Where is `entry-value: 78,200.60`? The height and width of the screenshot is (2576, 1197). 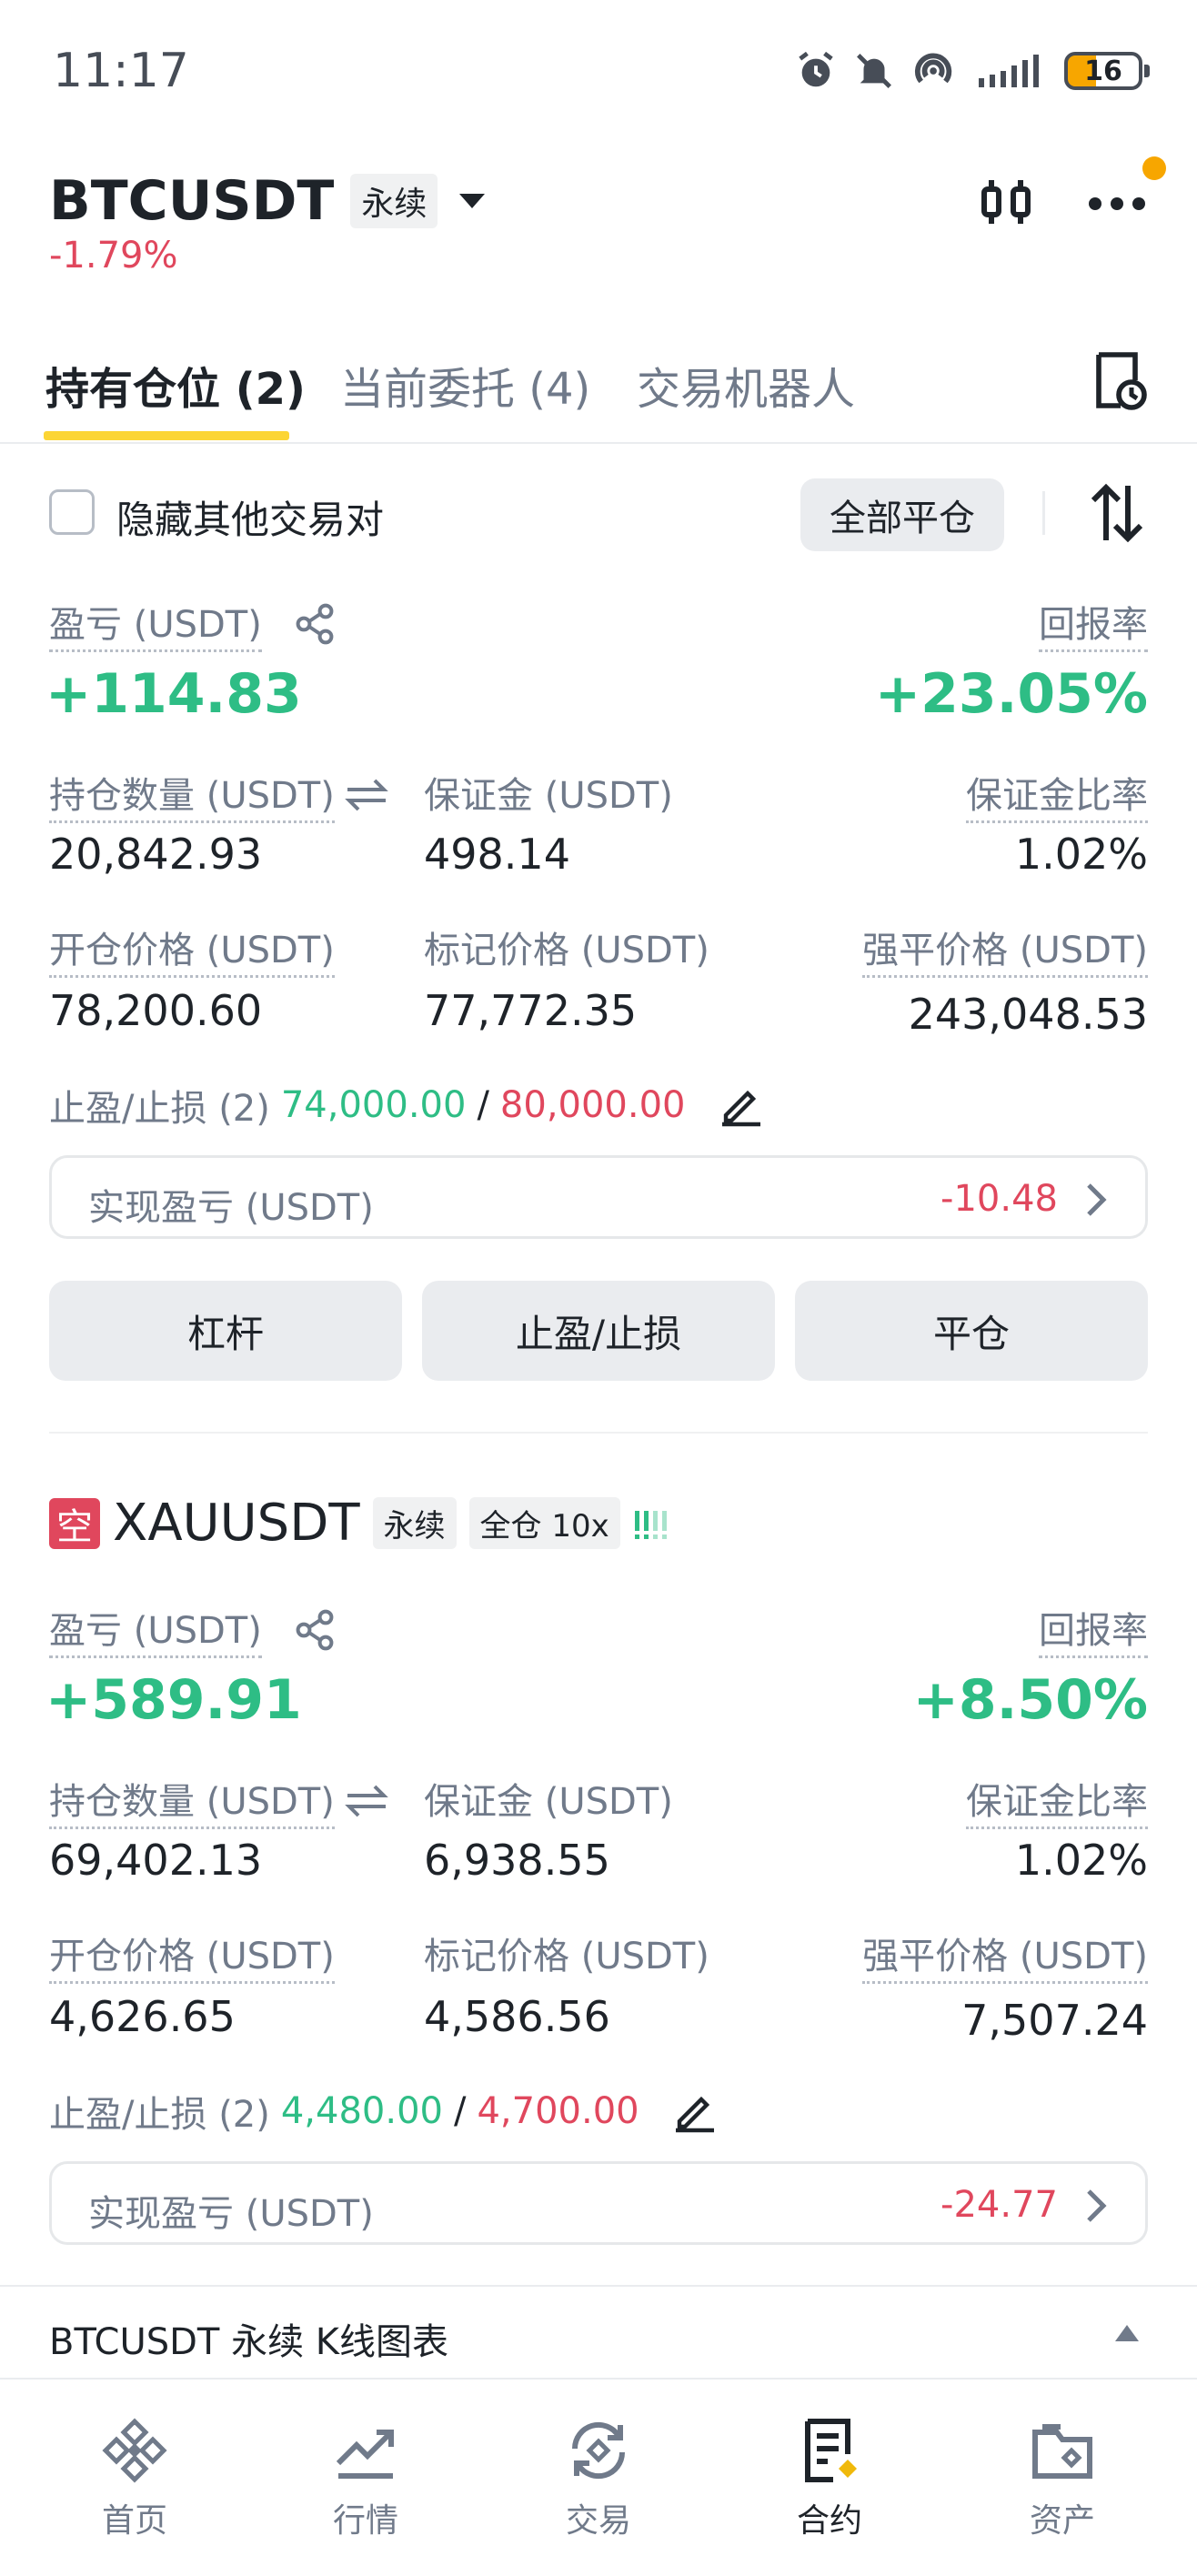 entry-value: 78,200.60 is located at coordinates (156, 1010).